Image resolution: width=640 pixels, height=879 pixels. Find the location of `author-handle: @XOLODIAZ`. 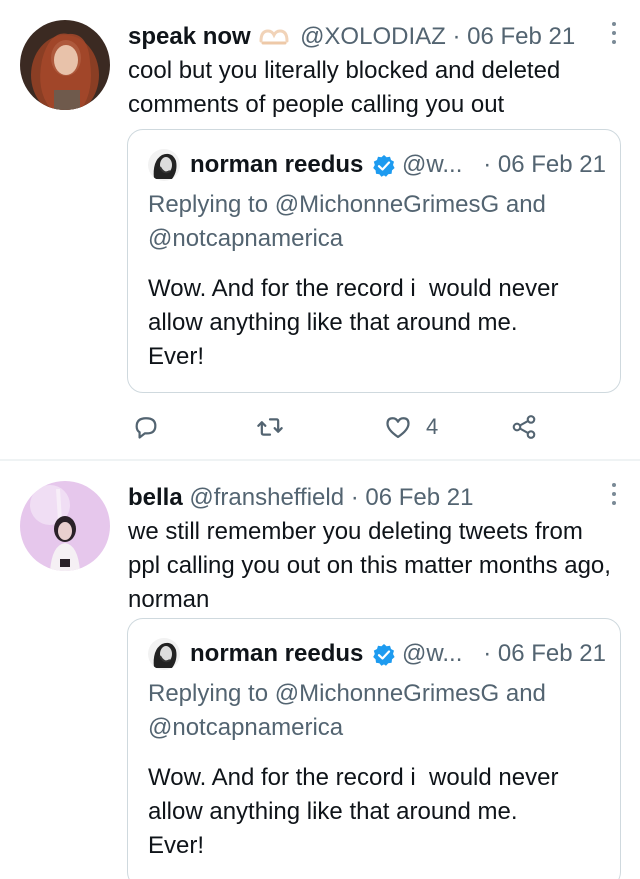

author-handle: @XOLODIAZ is located at coordinates (373, 36).